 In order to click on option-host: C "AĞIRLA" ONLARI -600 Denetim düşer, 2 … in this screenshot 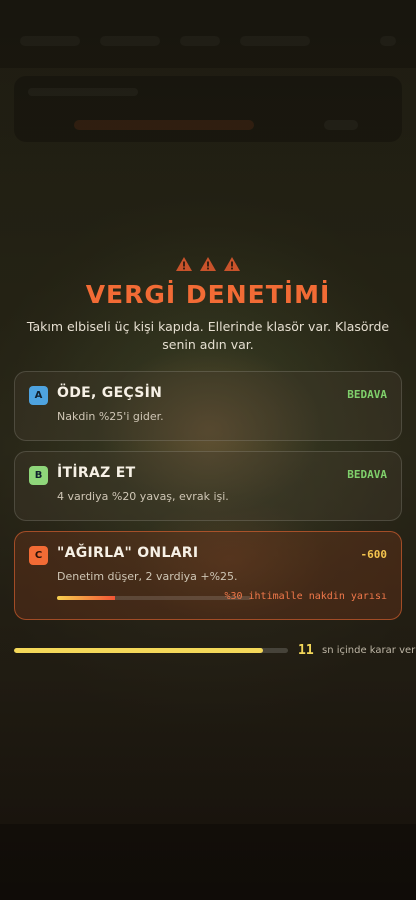, I will do `click(208, 575)`.